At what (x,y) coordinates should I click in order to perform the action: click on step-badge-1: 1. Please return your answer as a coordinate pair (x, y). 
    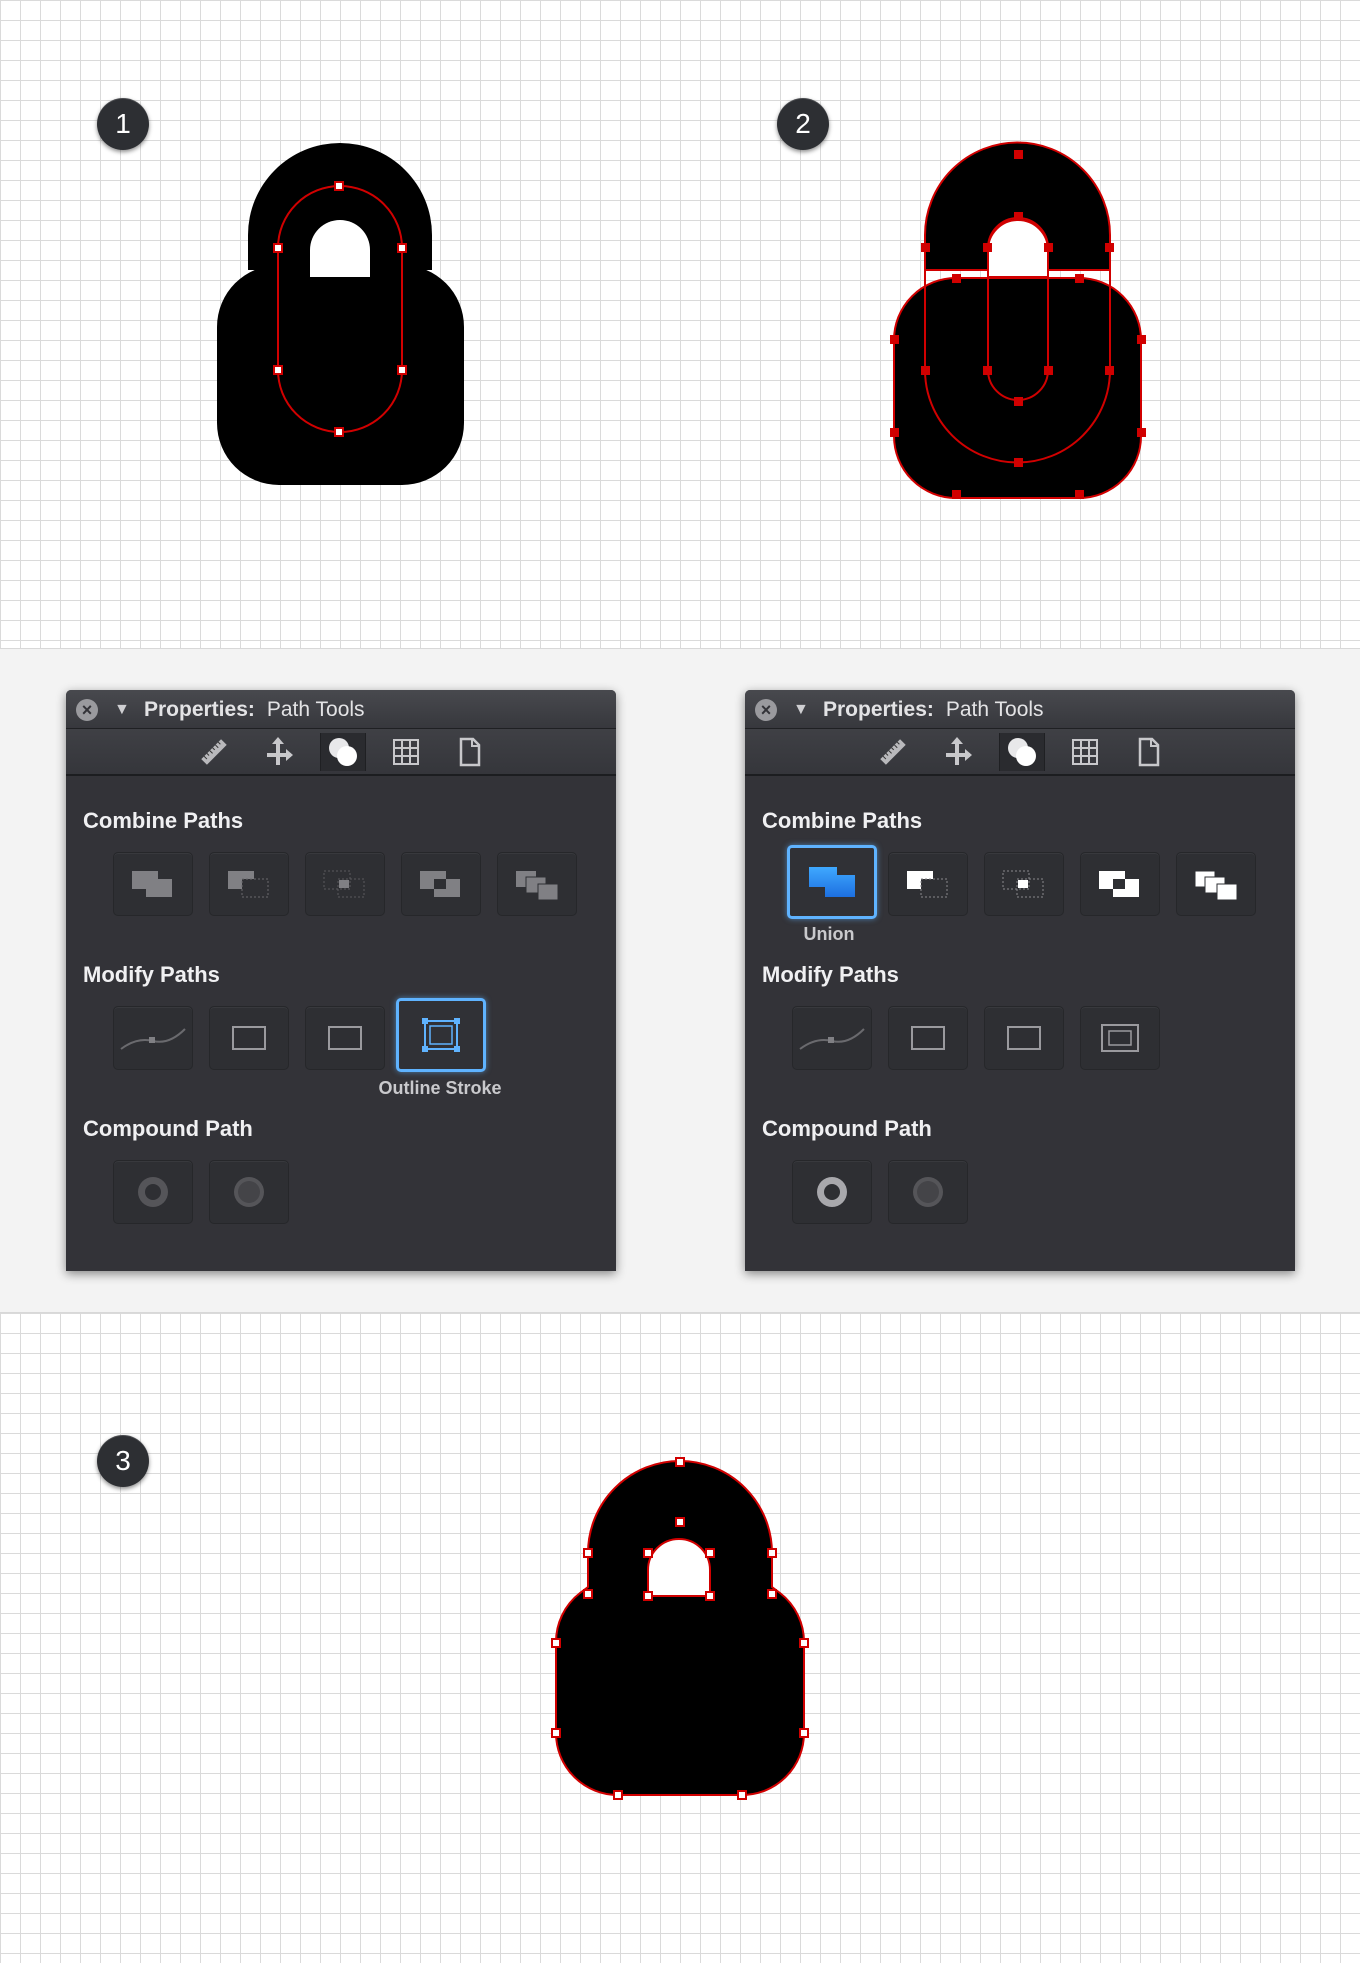
    Looking at the image, I should click on (123, 124).